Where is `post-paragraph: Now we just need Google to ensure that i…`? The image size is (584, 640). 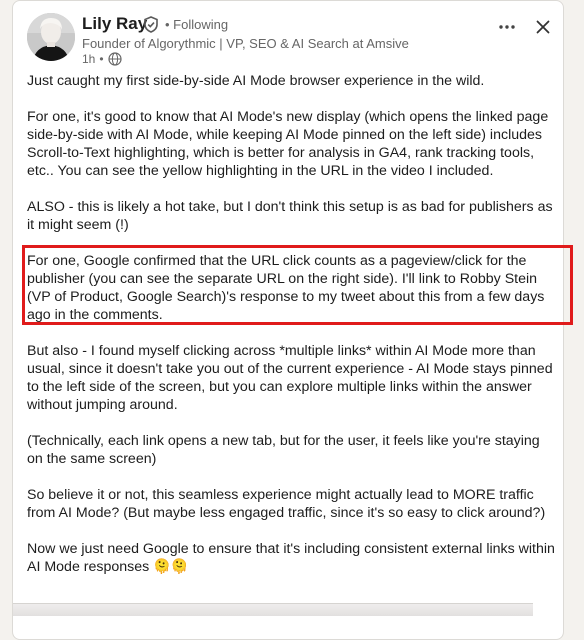
post-paragraph: Now we just need Google to ensure that i… is located at coordinates (291, 558).